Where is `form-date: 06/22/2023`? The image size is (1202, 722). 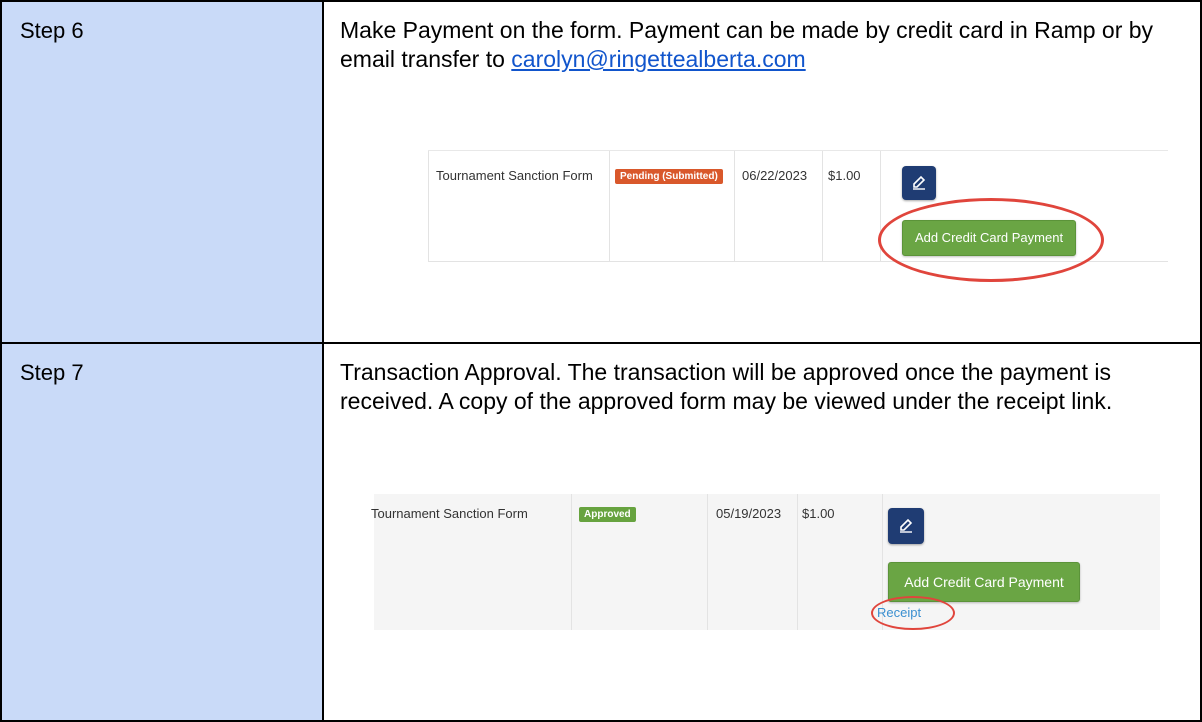 form-date: 06/22/2023 is located at coordinates (775, 175).